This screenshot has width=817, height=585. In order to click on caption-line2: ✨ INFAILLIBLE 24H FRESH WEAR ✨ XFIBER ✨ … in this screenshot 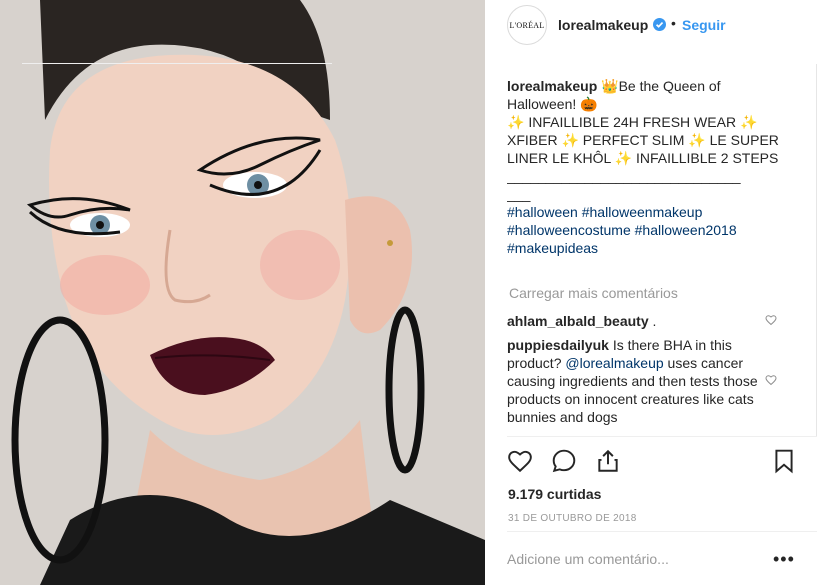, I will do `click(643, 140)`.